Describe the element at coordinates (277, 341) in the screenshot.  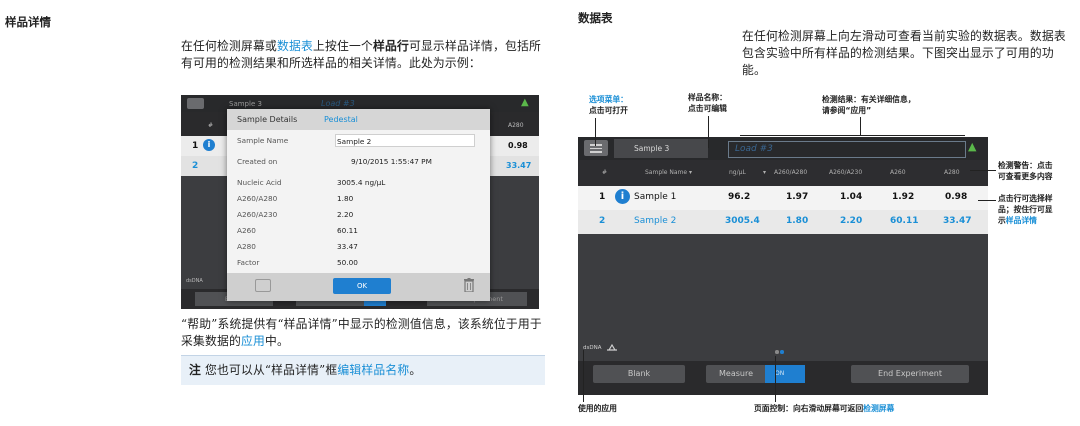
I see `help-text-2: 中。` at that location.